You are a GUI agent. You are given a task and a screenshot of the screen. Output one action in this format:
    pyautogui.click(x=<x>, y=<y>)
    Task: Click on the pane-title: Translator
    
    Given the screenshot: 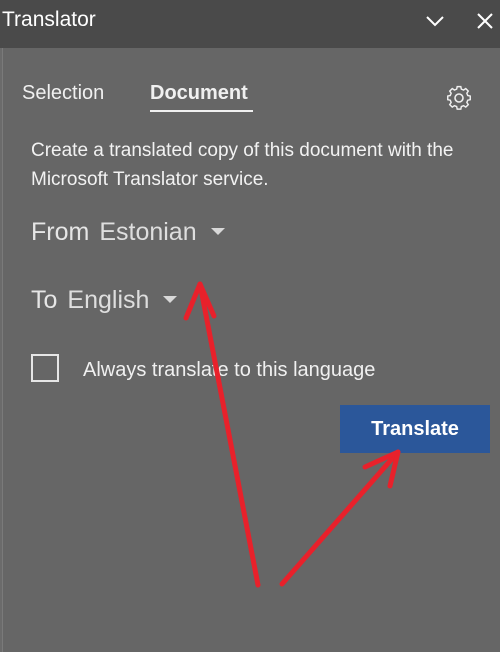 What is the action you would take?
    pyautogui.click(x=49, y=19)
    